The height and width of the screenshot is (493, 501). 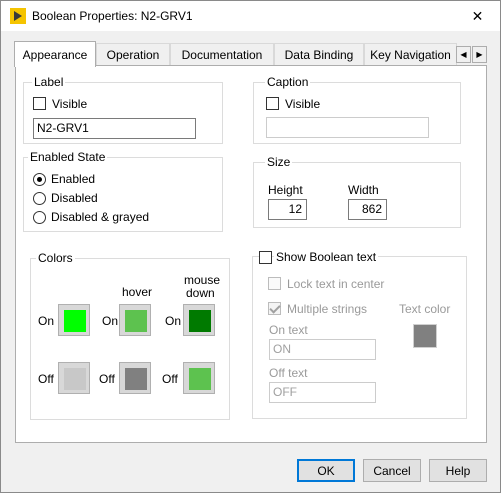 I want to click on caption-group: Caption Visible, so click(x=357, y=109).